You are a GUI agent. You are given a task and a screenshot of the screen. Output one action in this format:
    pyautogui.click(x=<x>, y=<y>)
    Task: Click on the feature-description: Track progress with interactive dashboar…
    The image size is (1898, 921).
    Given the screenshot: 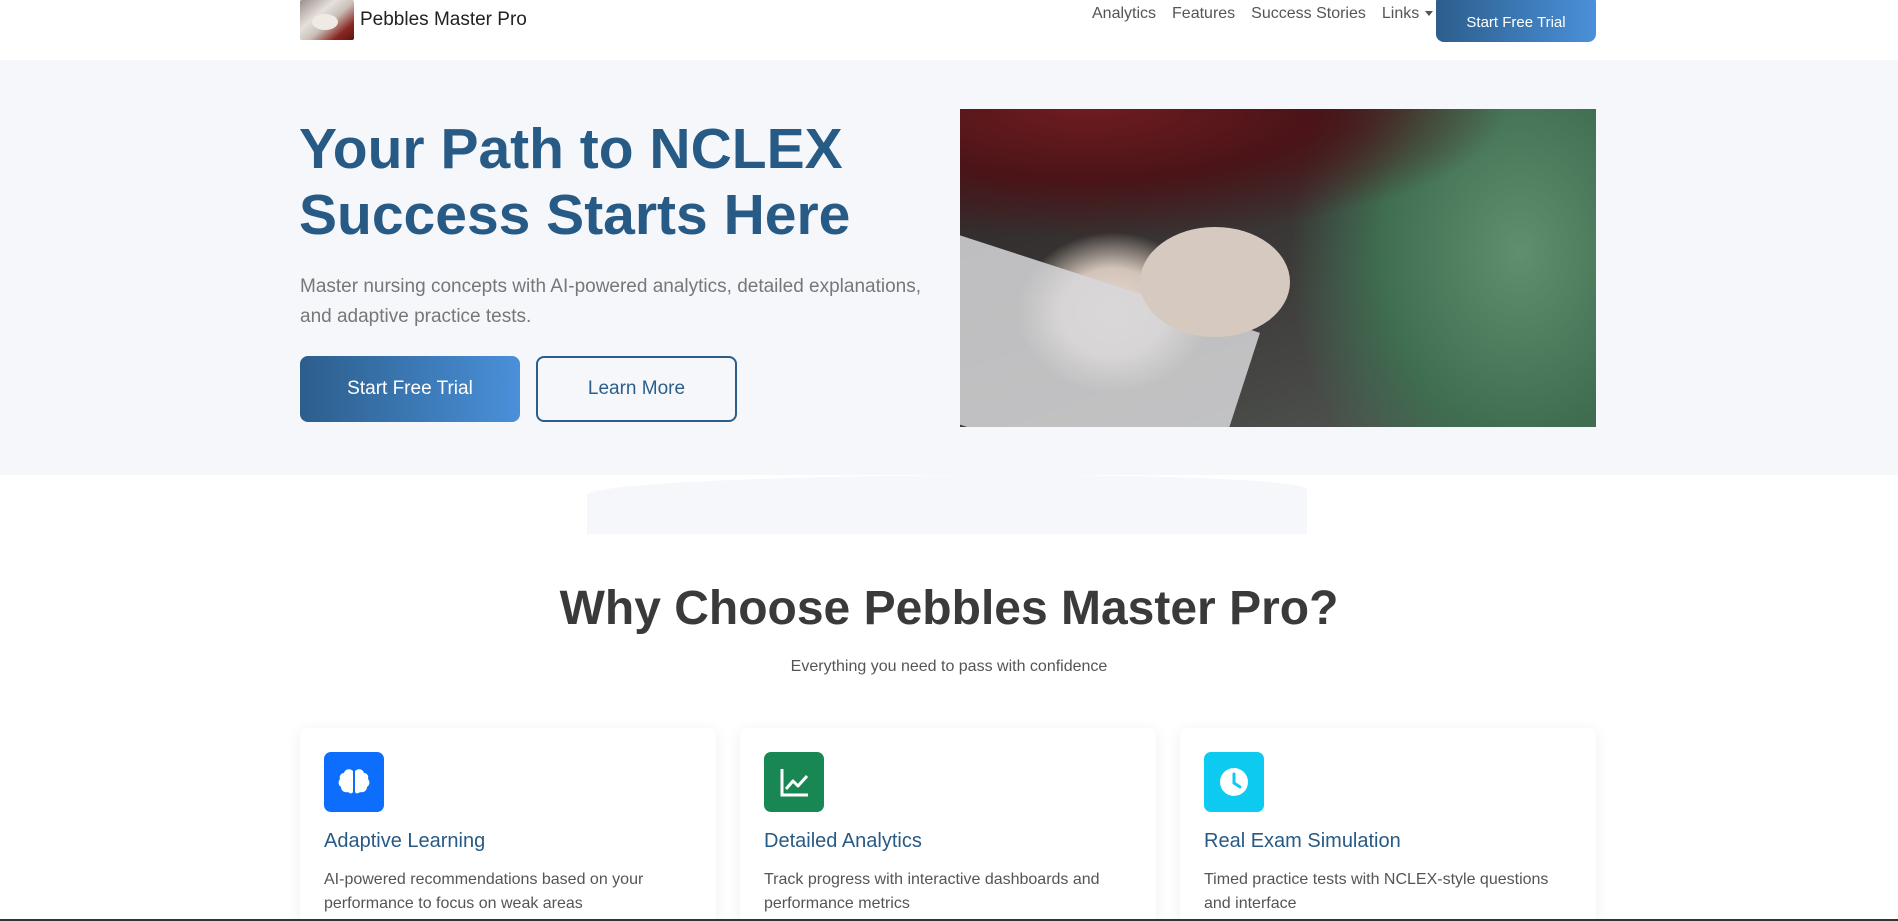 What is the action you would take?
    pyautogui.click(x=932, y=891)
    